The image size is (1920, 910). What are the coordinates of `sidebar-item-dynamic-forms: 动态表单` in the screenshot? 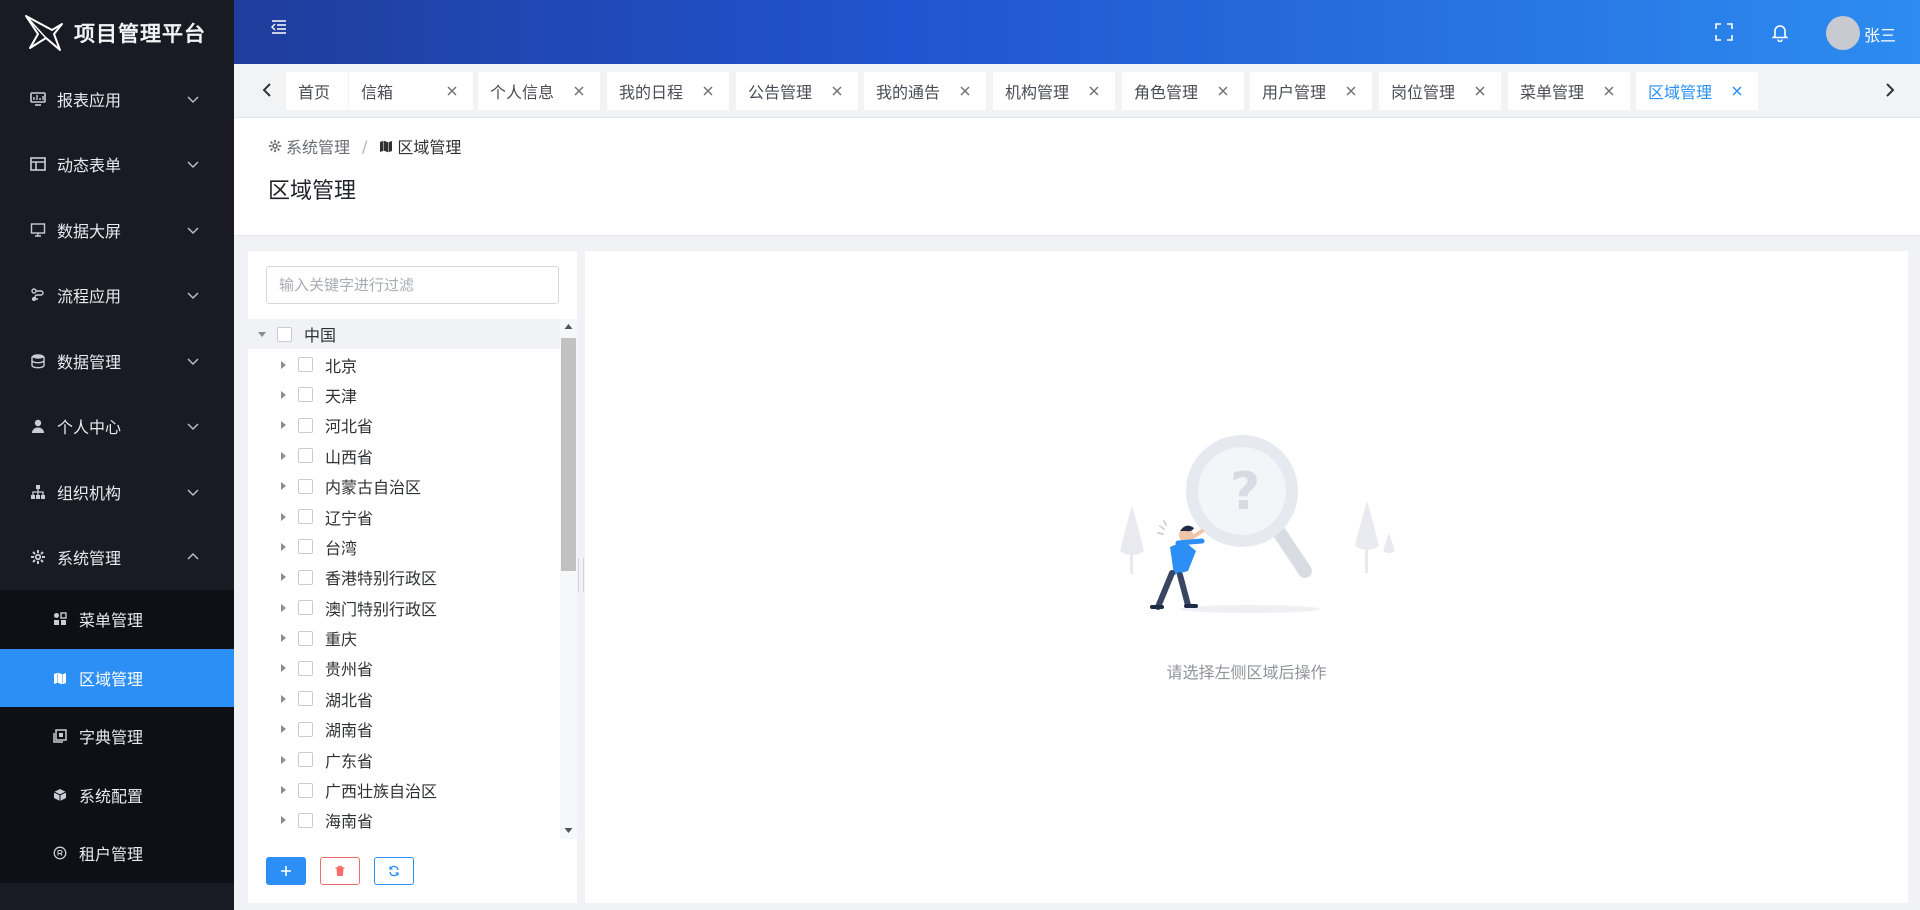 It's located at (117, 165).